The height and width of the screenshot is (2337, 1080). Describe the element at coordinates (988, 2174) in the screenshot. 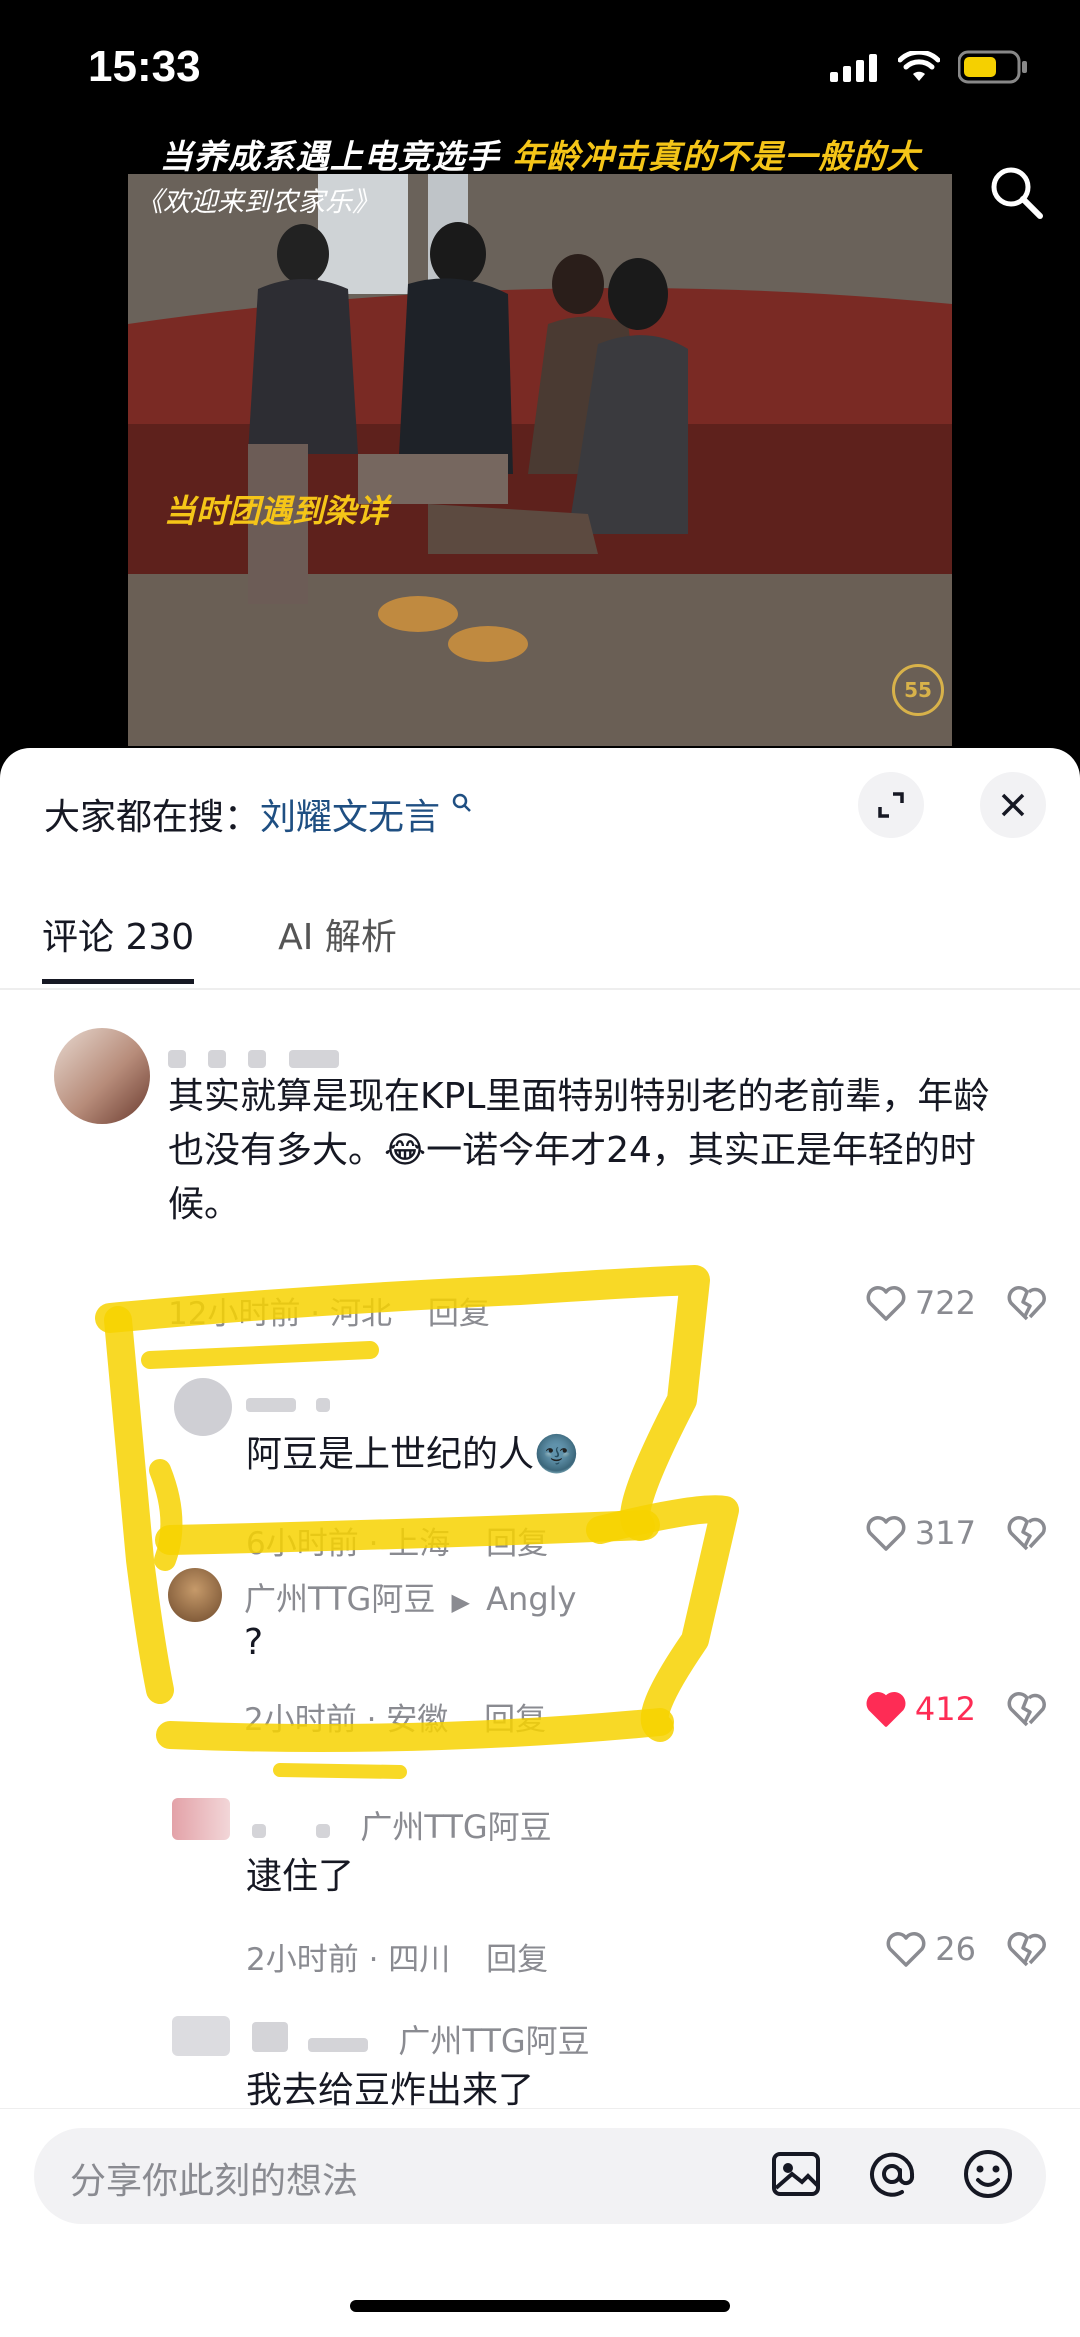

I see `emoji-icon` at that location.